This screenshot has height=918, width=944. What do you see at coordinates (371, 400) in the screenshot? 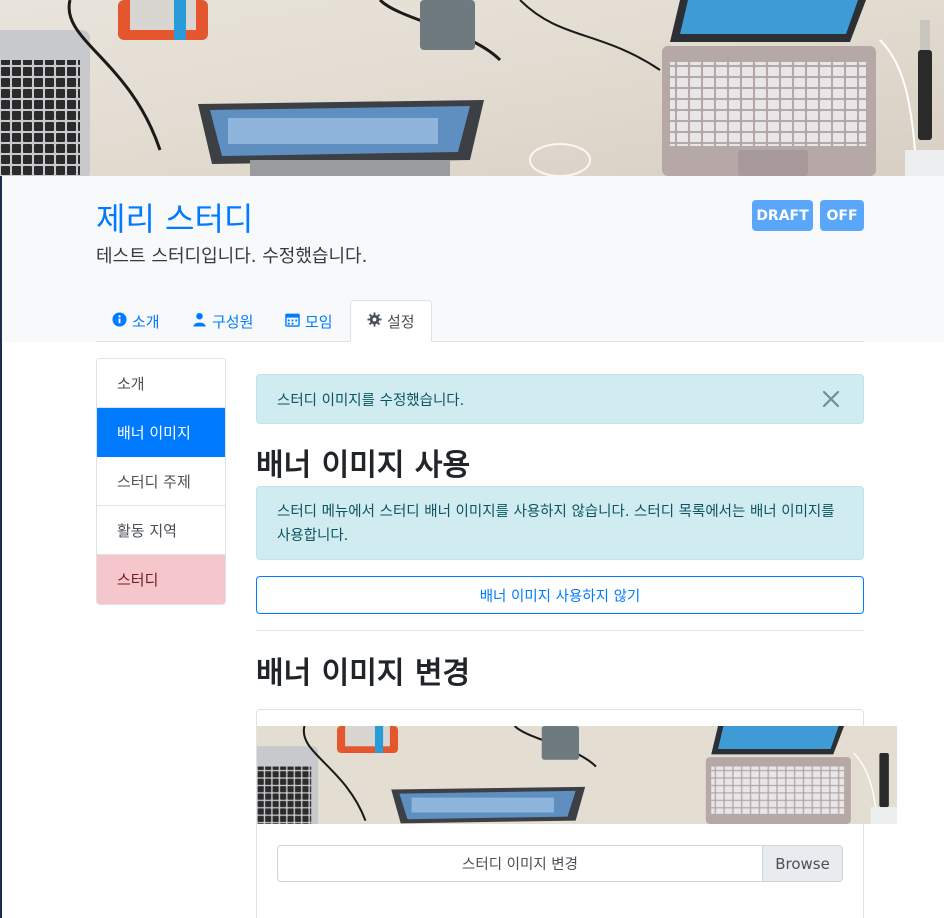
I see `alert-message: 스터디 이미지를 수정했습니다.` at bounding box center [371, 400].